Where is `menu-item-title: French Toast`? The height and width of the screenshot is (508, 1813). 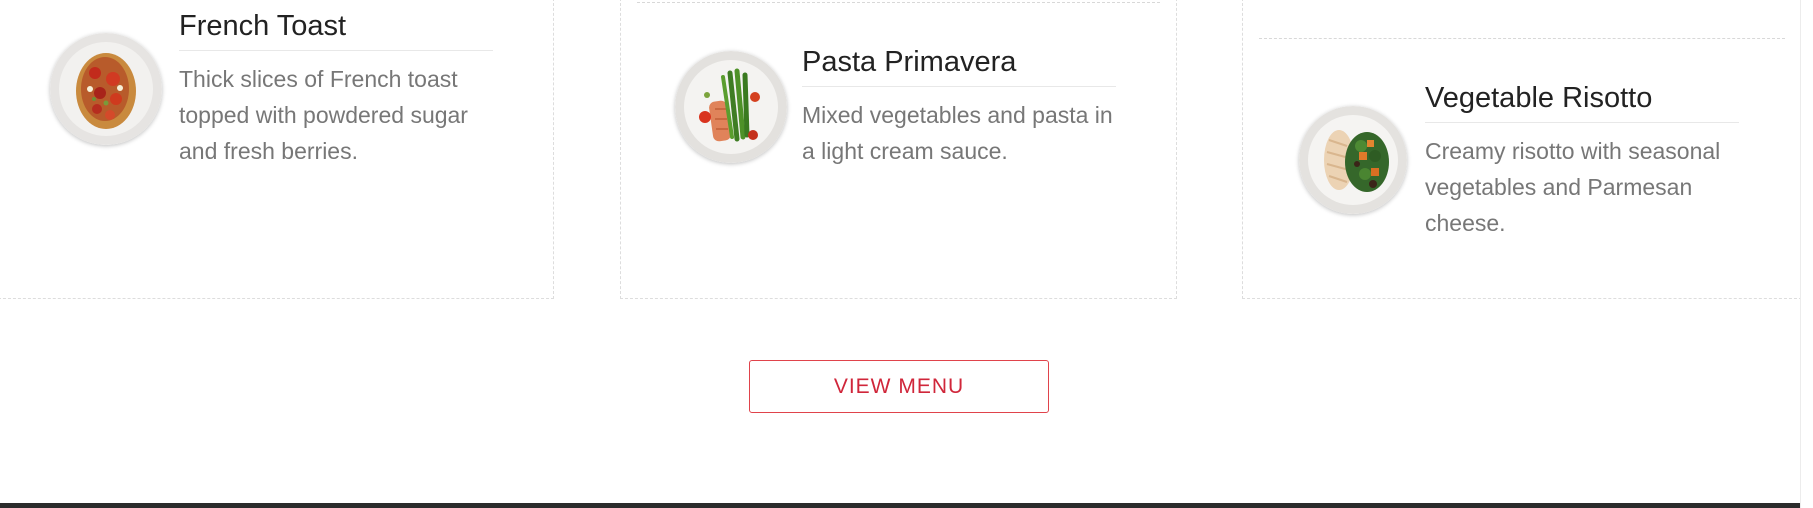 menu-item-title: French Toast is located at coordinates (336, 29).